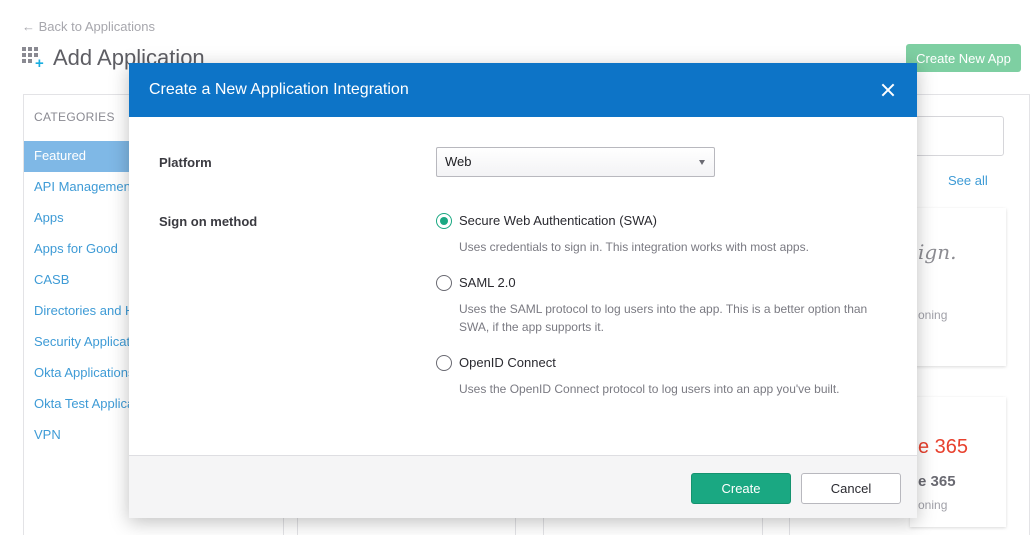 The image size is (1030, 535). Describe the element at coordinates (968, 180) in the screenshot. I see `see-all-link: See all` at that location.